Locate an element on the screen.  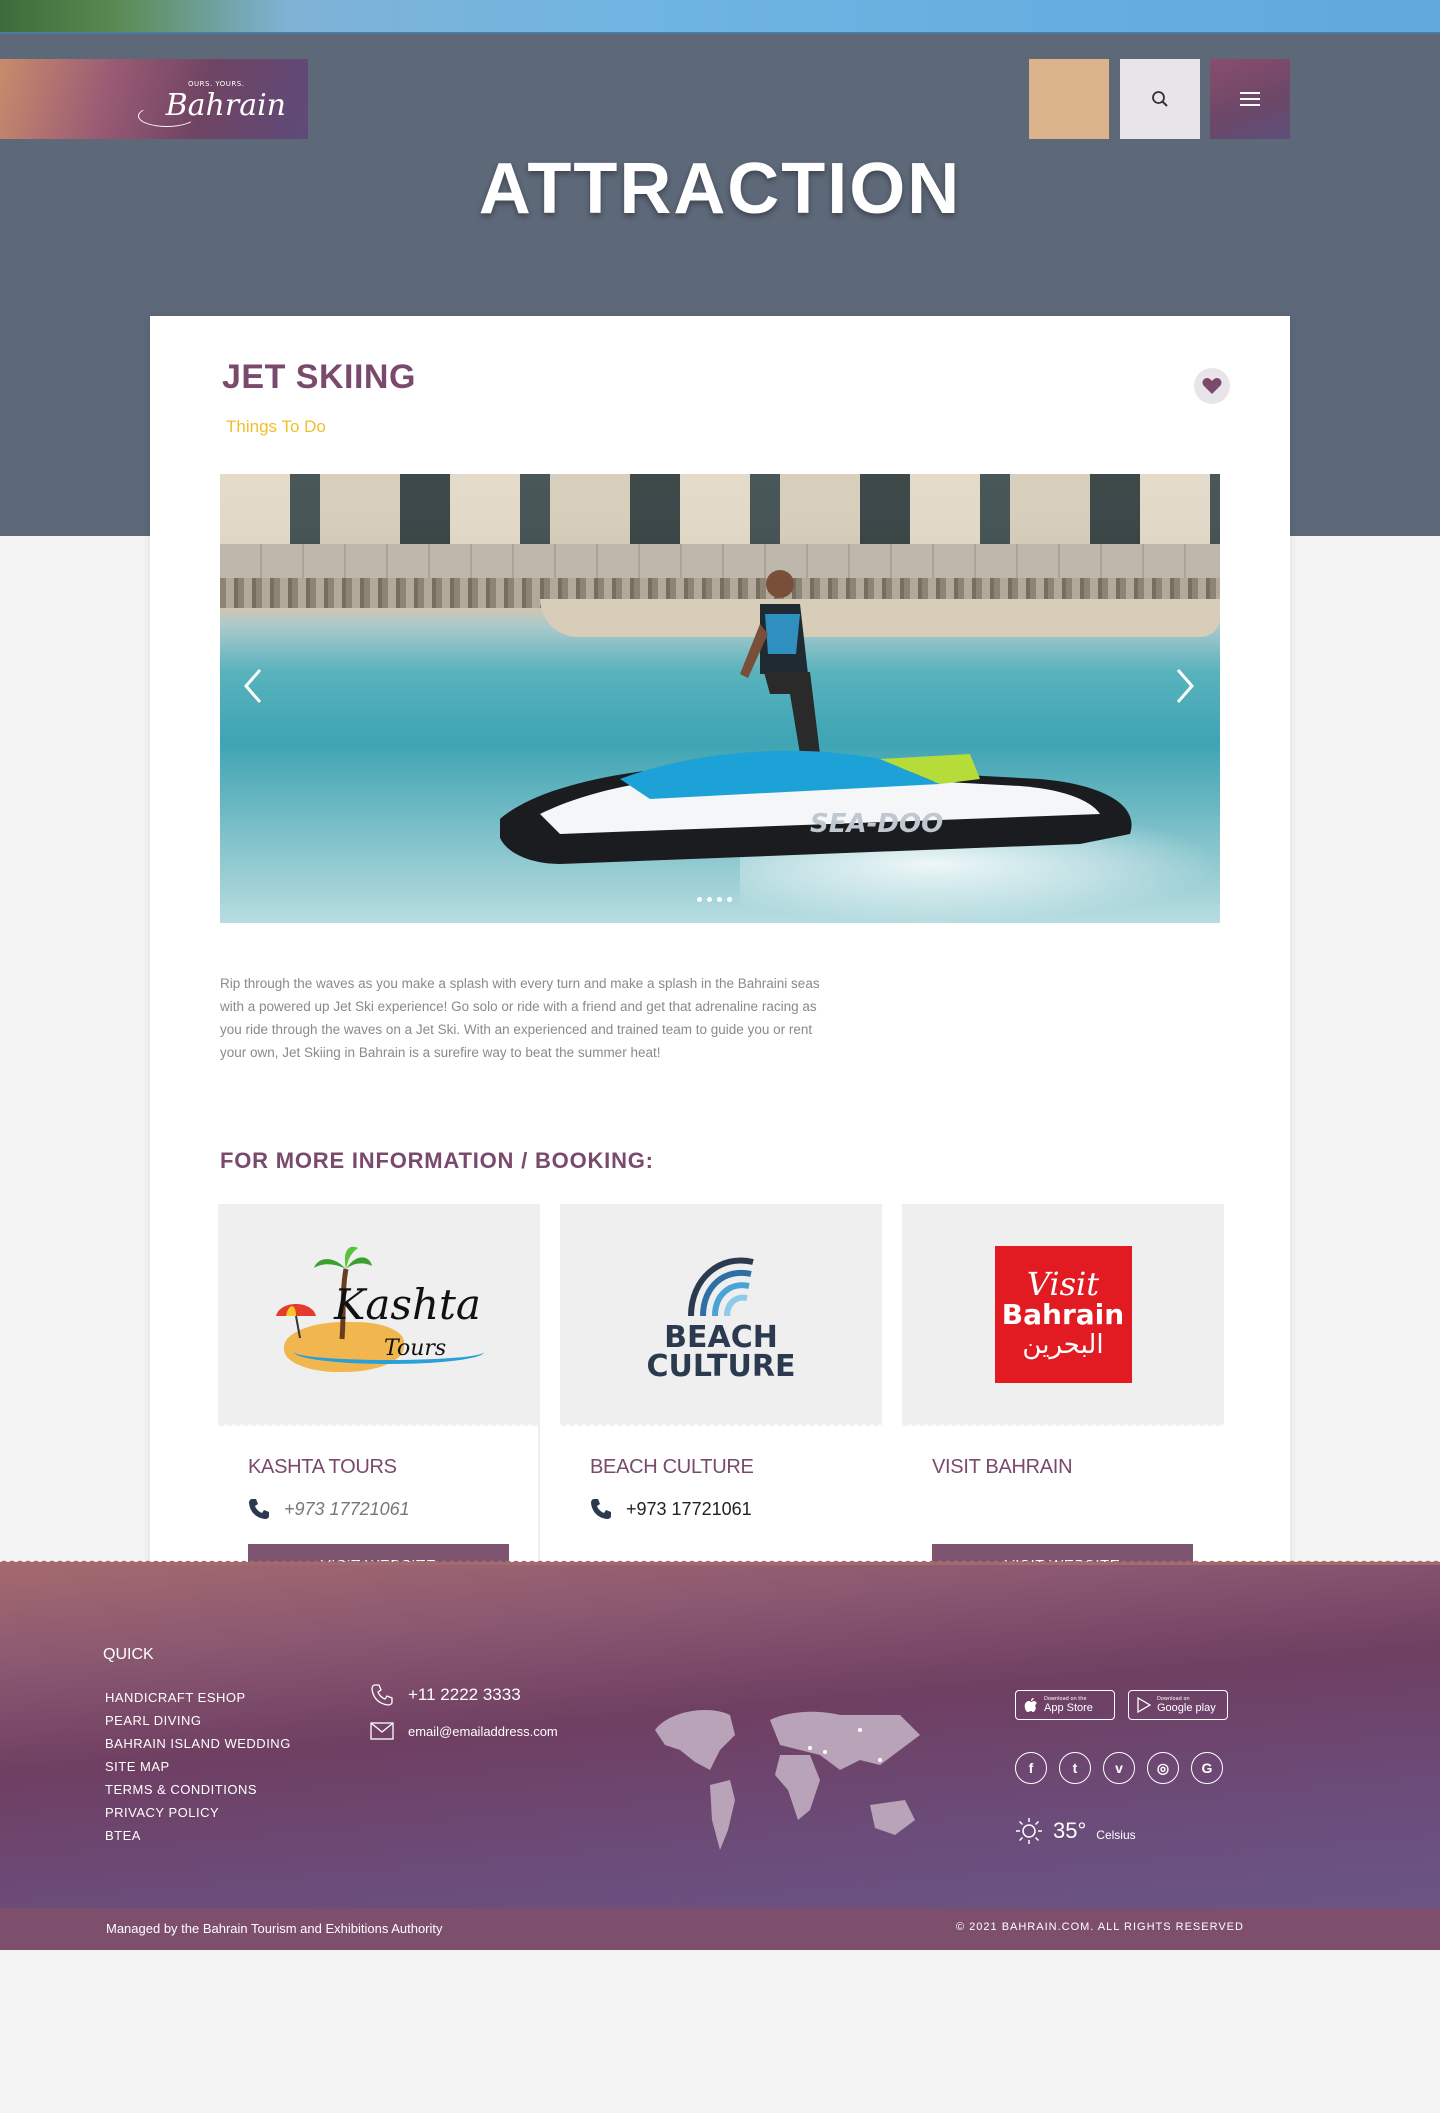
beach-culture-logo-line1: BEACH is located at coordinates (721, 1337).